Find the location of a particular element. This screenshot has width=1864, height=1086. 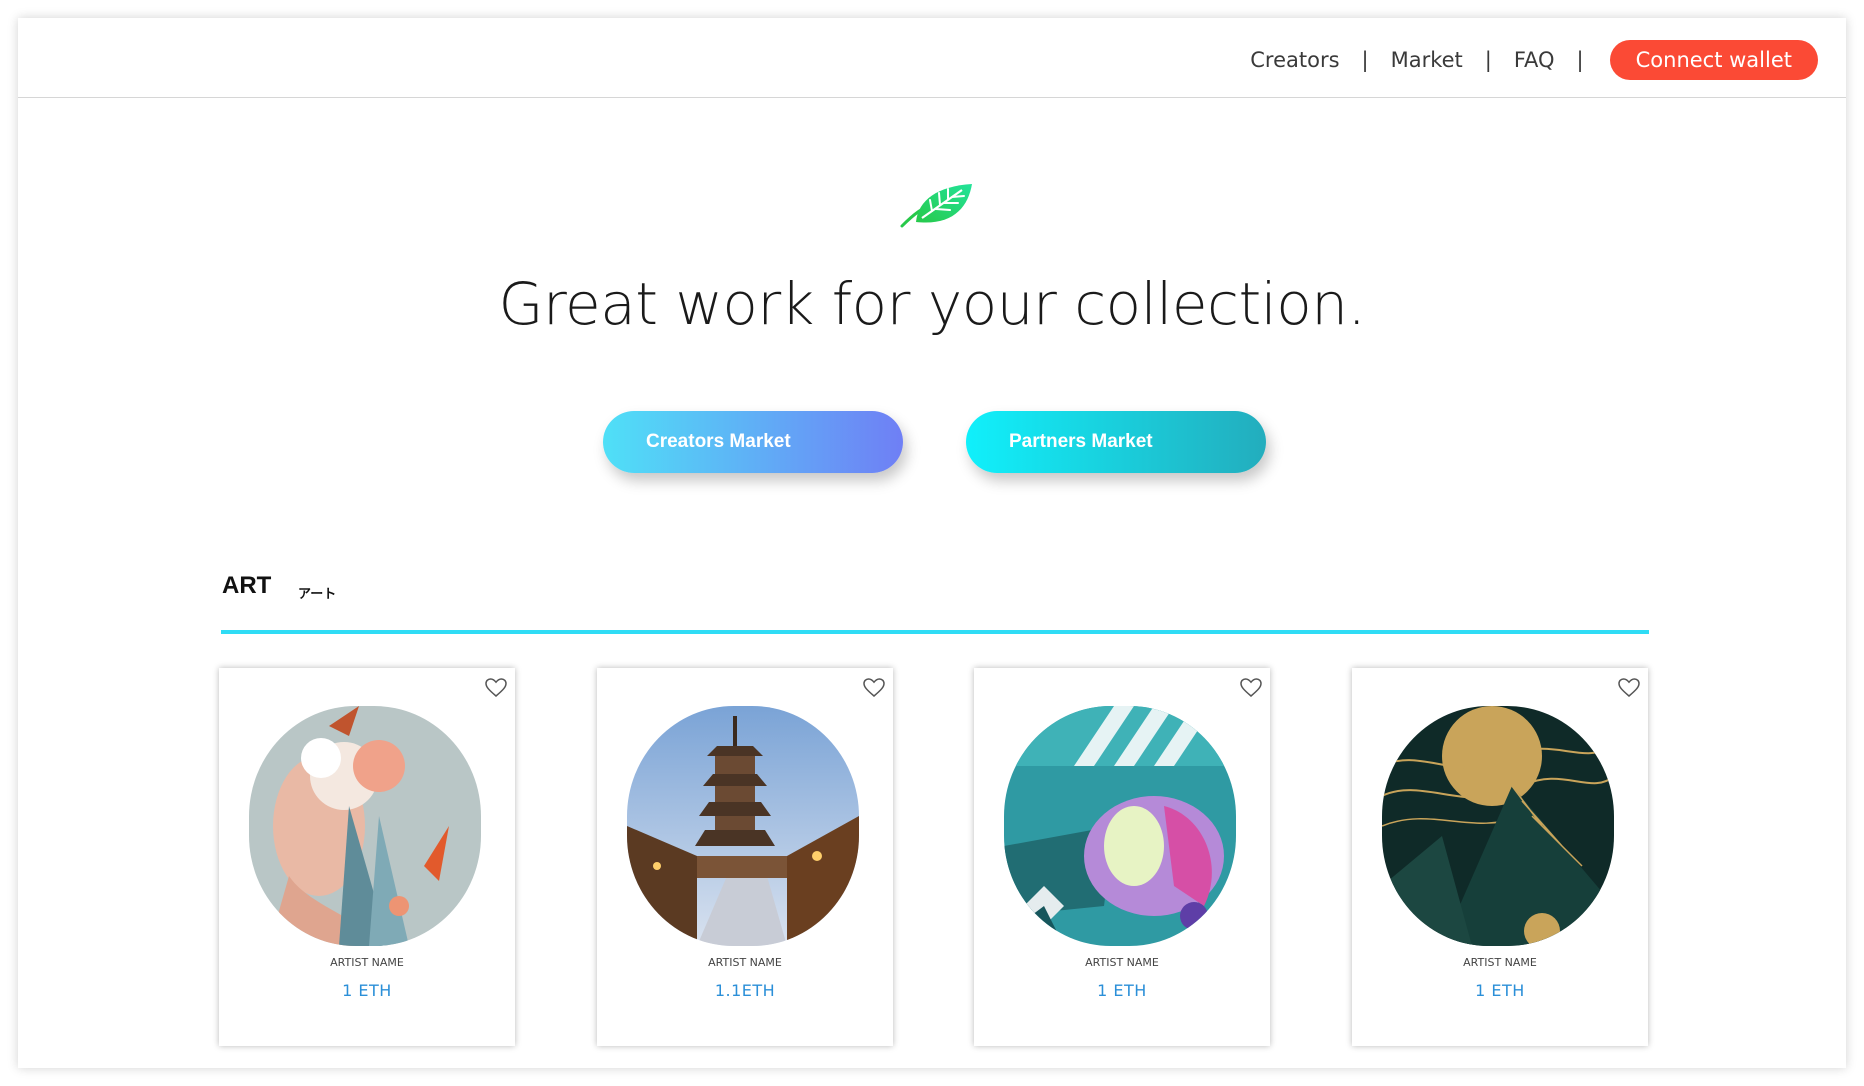

nav-market-link: Market is located at coordinates (1427, 60).